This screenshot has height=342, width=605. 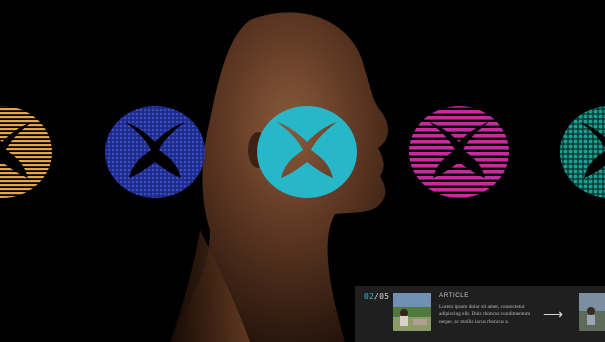 What do you see at coordinates (459, 152) in the screenshot?
I see `logo-magenta-striped` at bounding box center [459, 152].